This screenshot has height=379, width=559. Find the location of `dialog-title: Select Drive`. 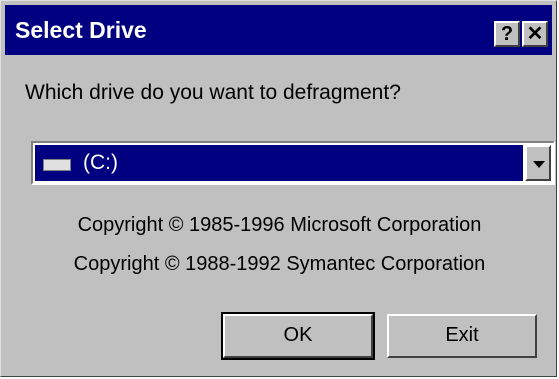

dialog-title: Select Drive is located at coordinates (81, 30).